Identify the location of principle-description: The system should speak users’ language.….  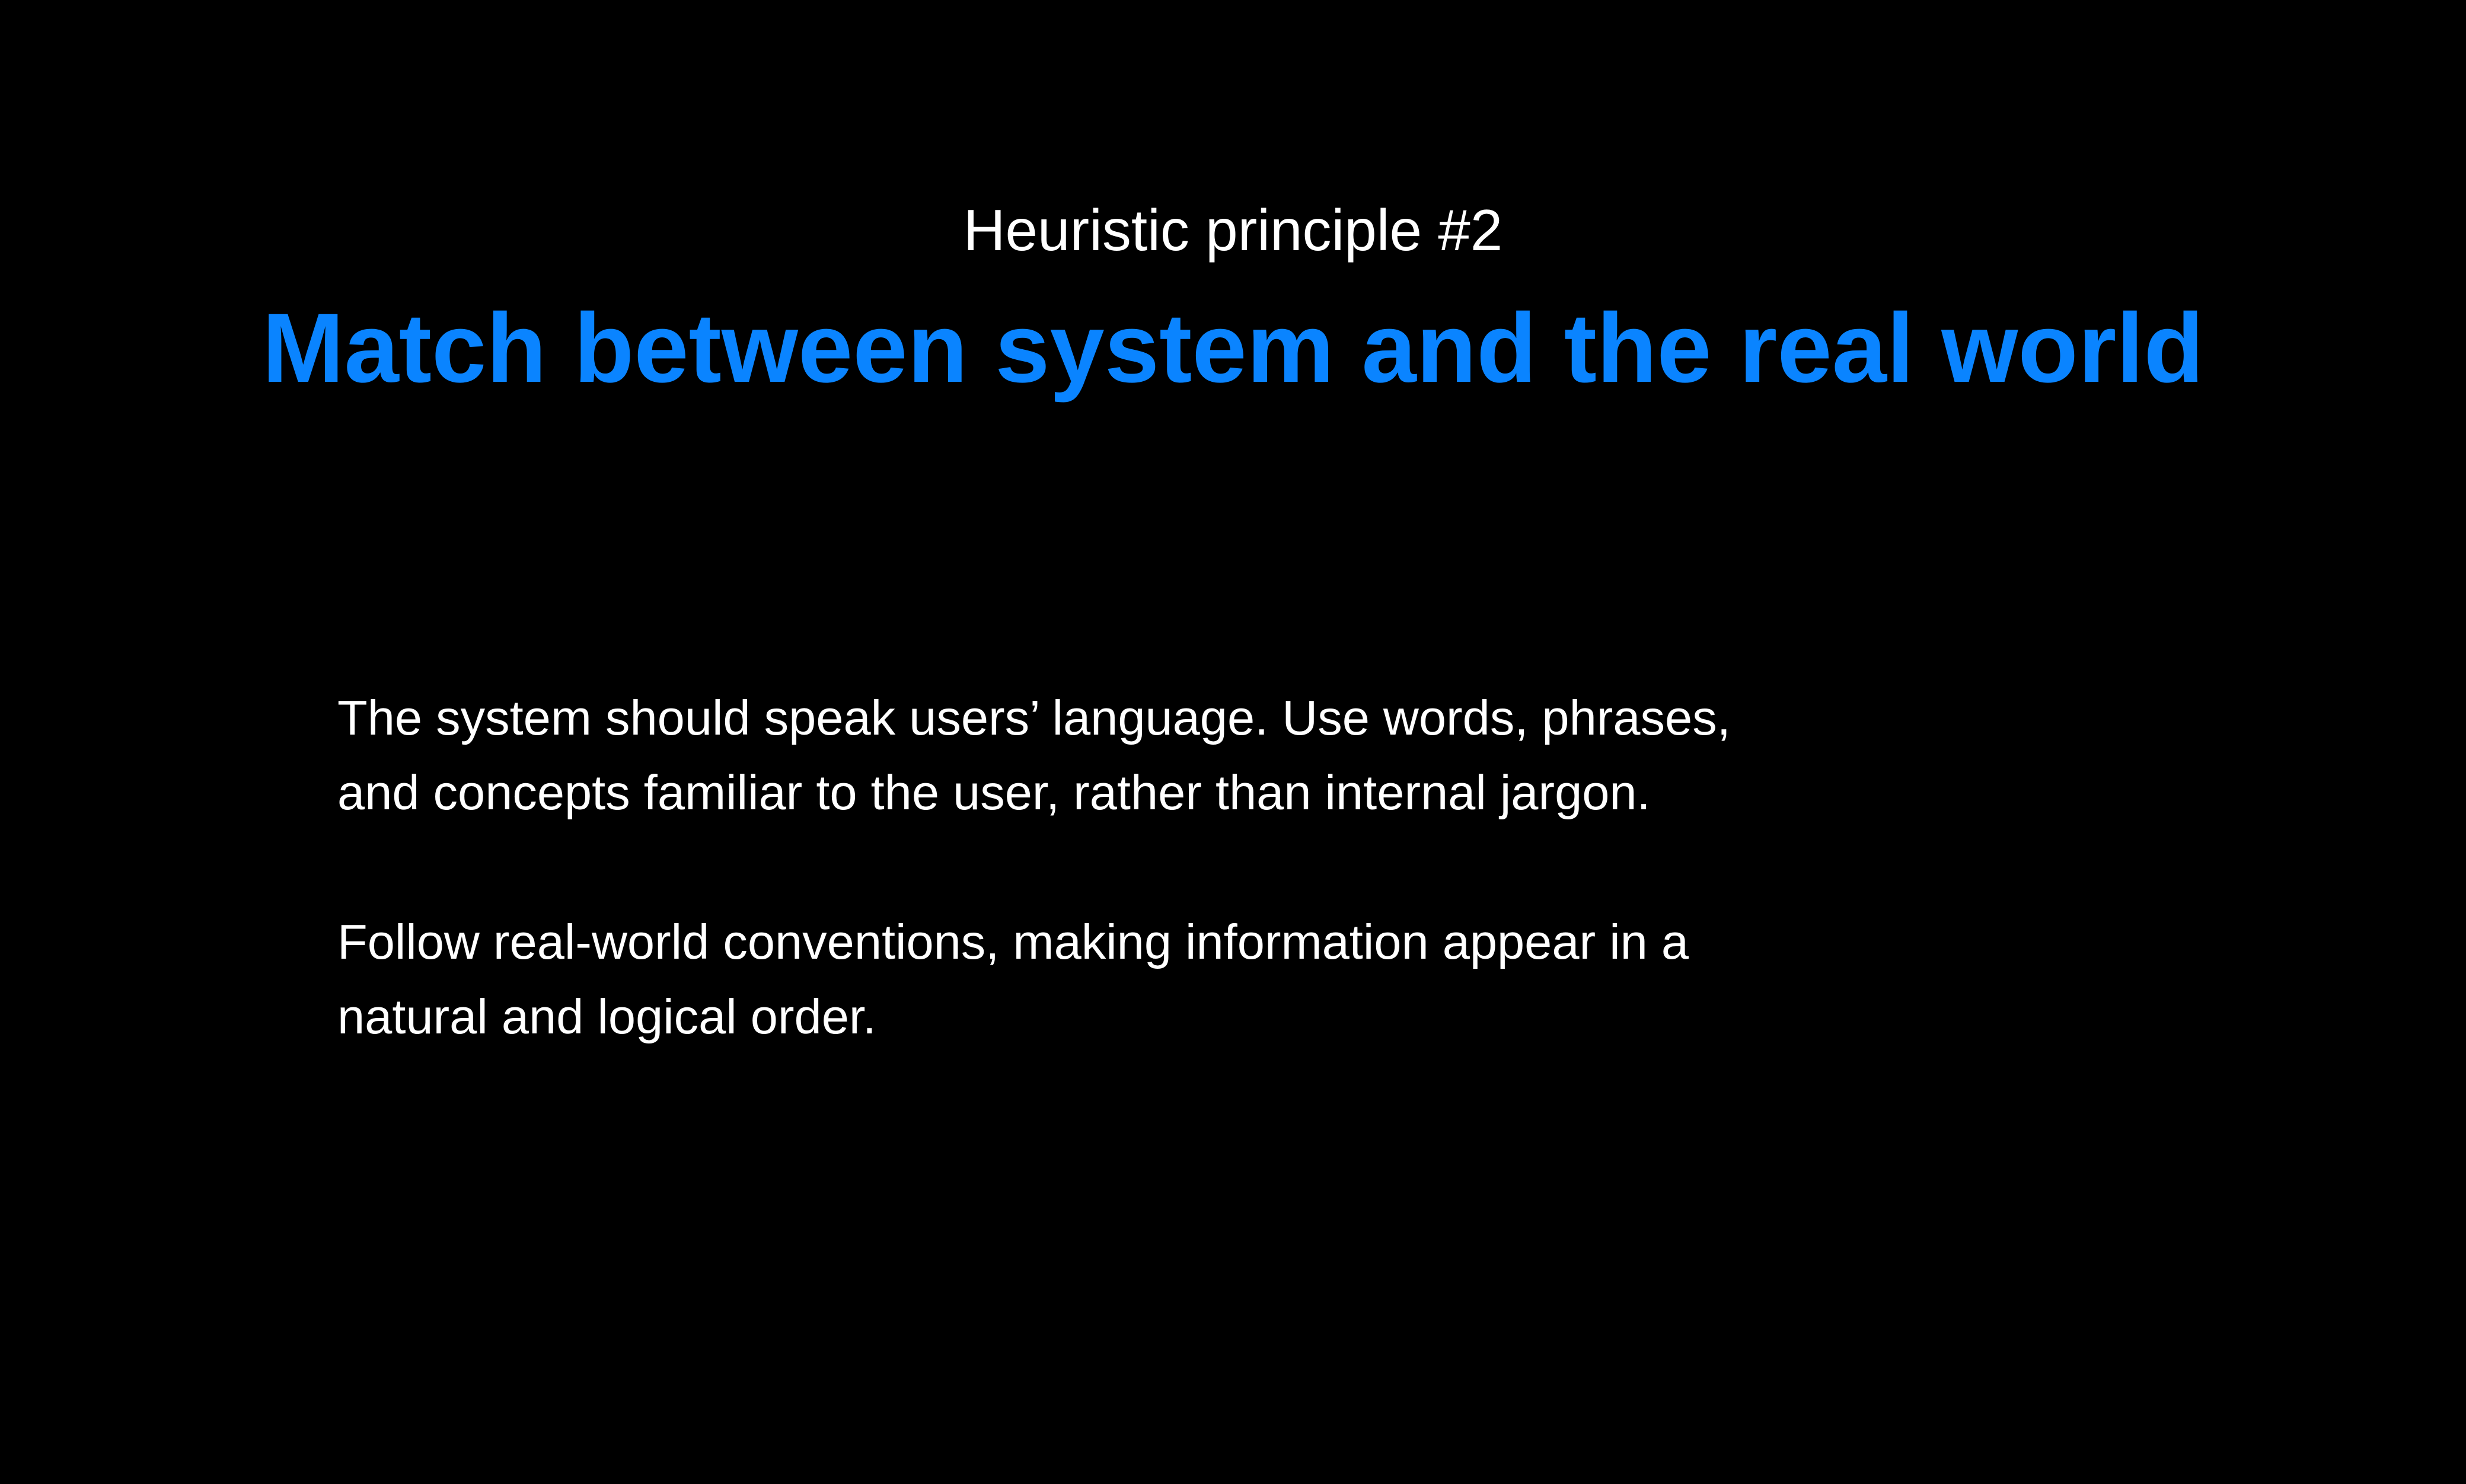
(1063, 867).